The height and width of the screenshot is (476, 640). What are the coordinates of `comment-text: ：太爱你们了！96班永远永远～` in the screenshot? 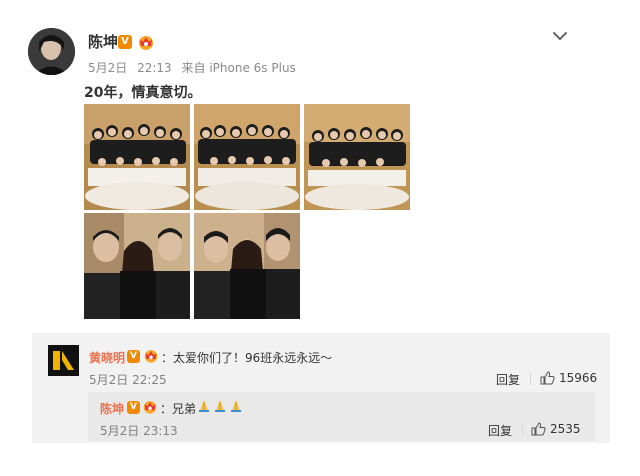 It's located at (246, 357).